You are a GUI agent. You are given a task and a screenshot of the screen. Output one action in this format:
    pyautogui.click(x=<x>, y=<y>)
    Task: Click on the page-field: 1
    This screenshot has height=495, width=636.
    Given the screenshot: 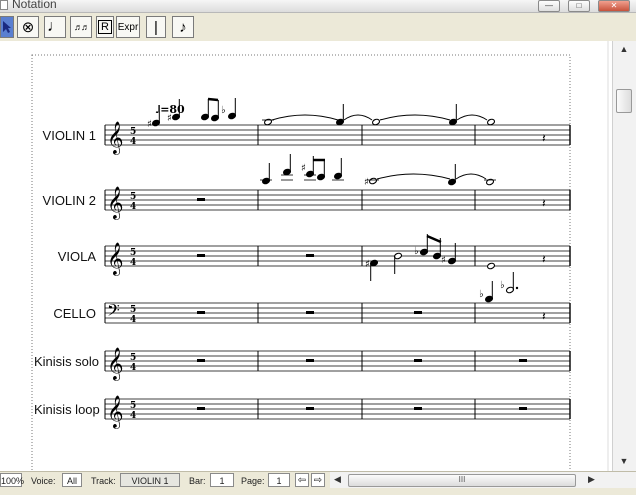 What is the action you would take?
    pyautogui.click(x=279, y=480)
    